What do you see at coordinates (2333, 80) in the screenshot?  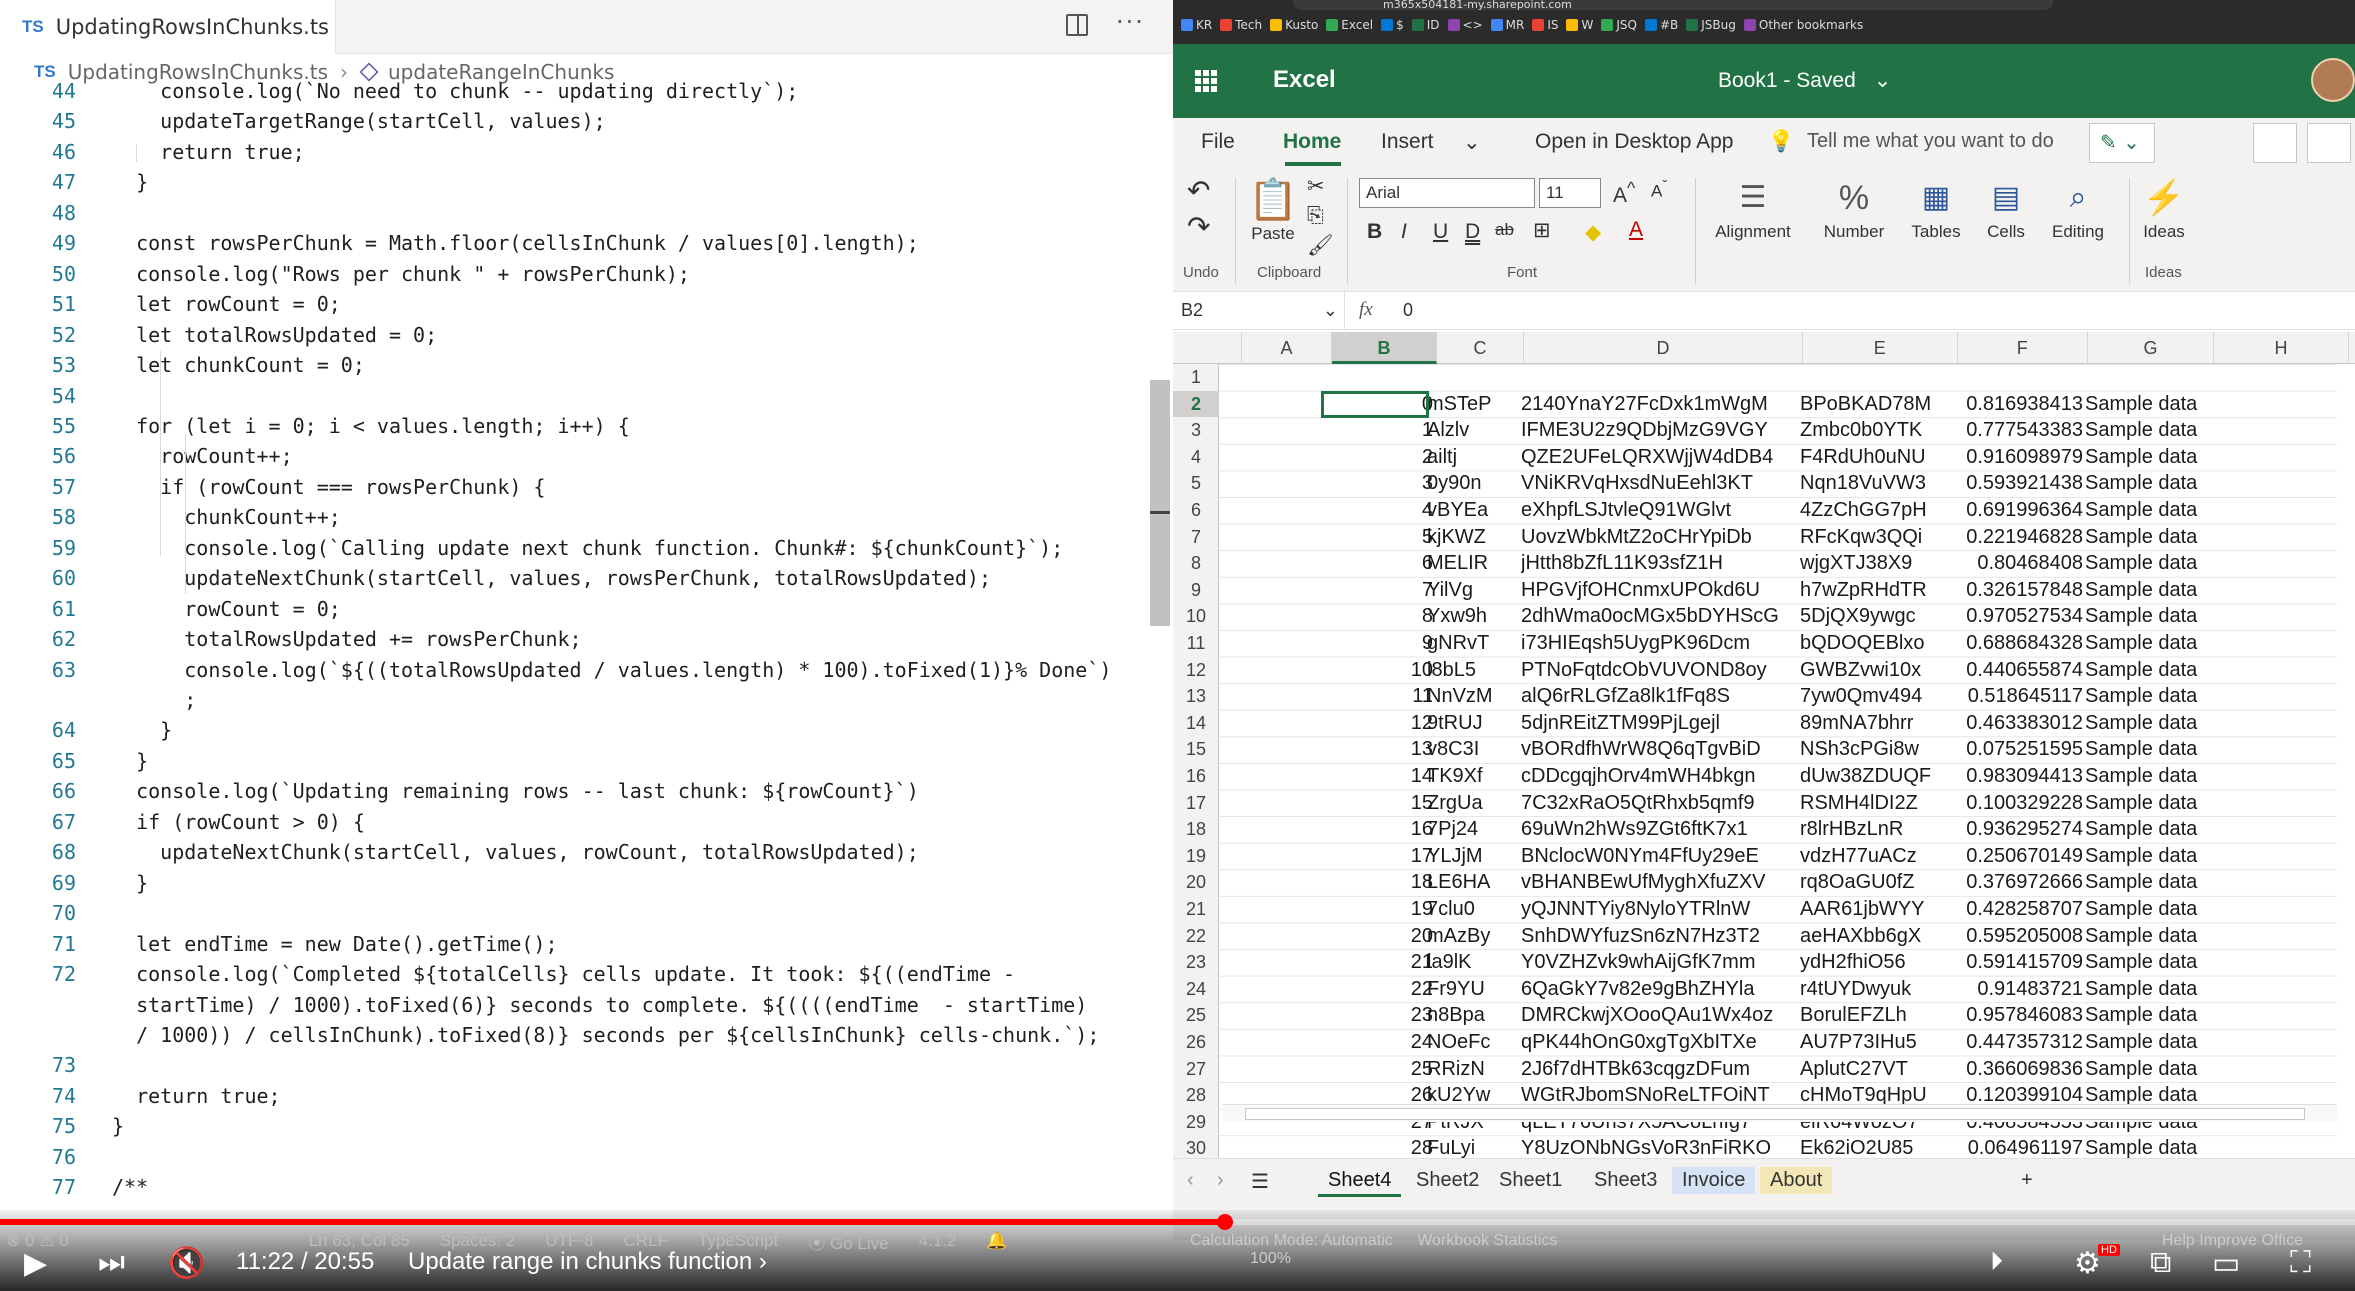 I see `avatar` at bounding box center [2333, 80].